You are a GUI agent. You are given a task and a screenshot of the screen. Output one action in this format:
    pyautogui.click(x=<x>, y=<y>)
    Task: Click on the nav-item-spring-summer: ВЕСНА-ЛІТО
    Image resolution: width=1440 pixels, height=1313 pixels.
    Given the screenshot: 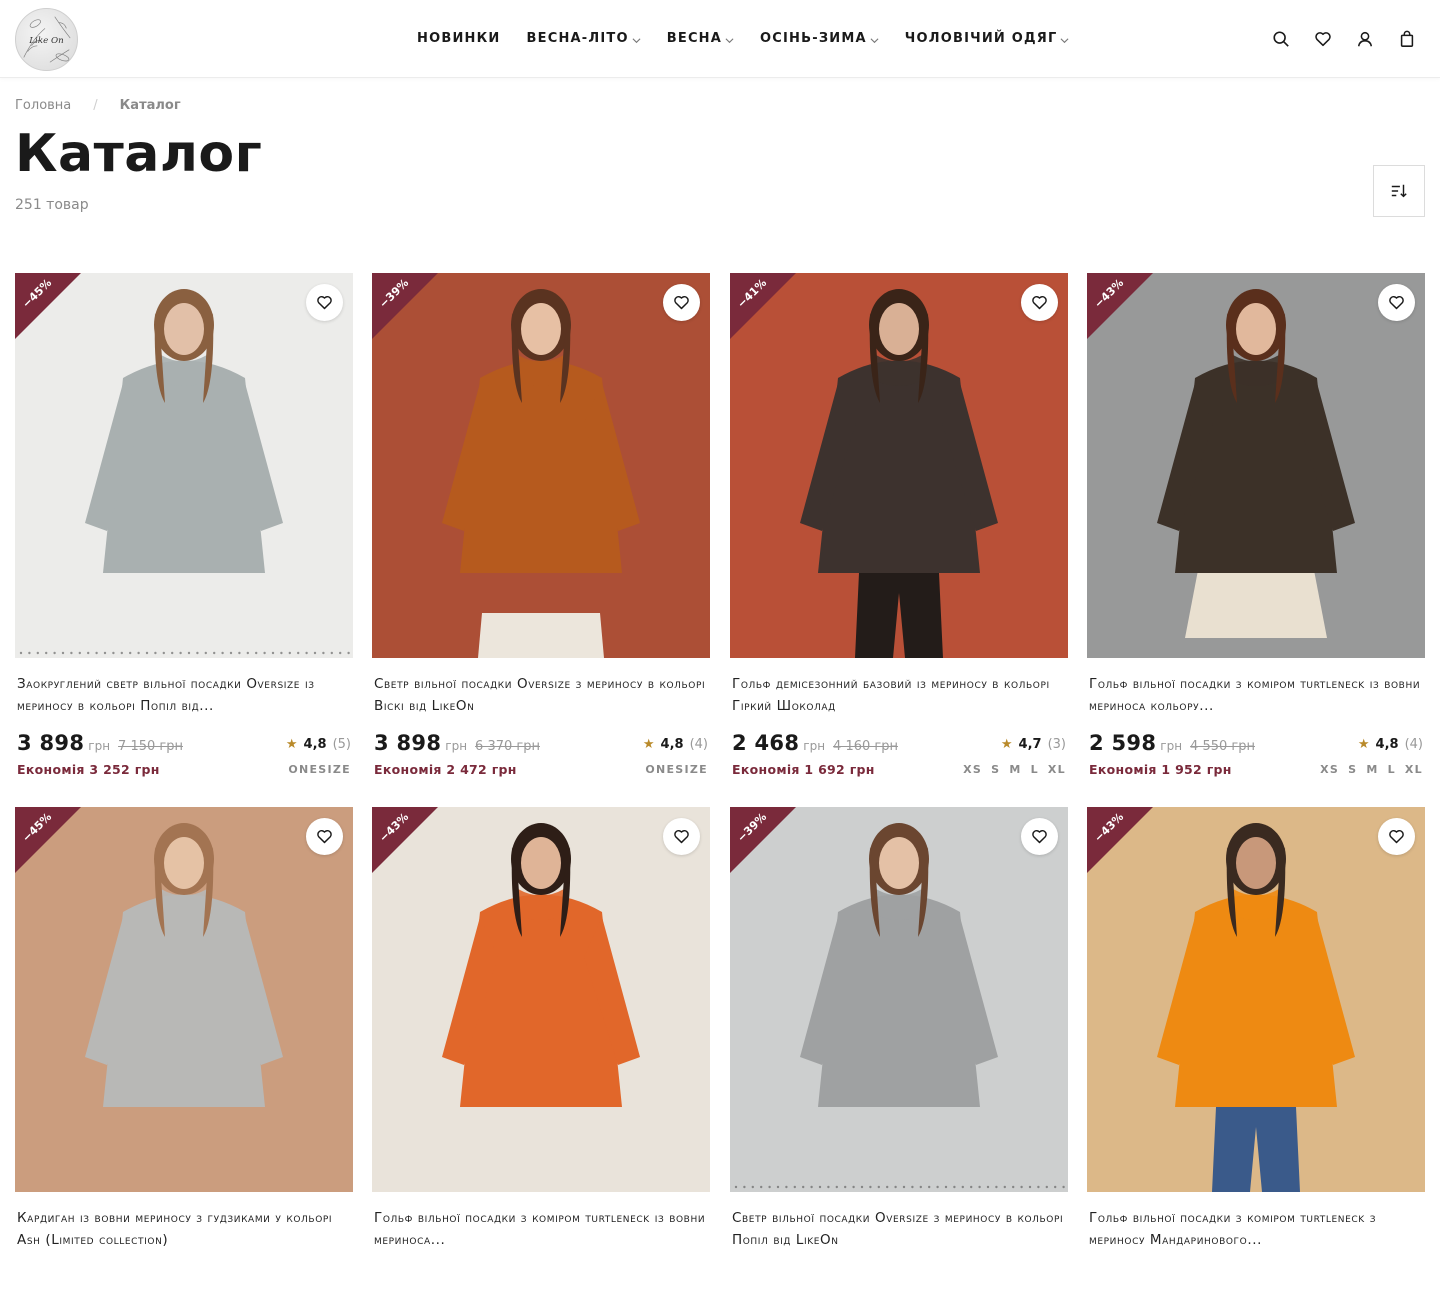 What is the action you would take?
    pyautogui.click(x=584, y=38)
    